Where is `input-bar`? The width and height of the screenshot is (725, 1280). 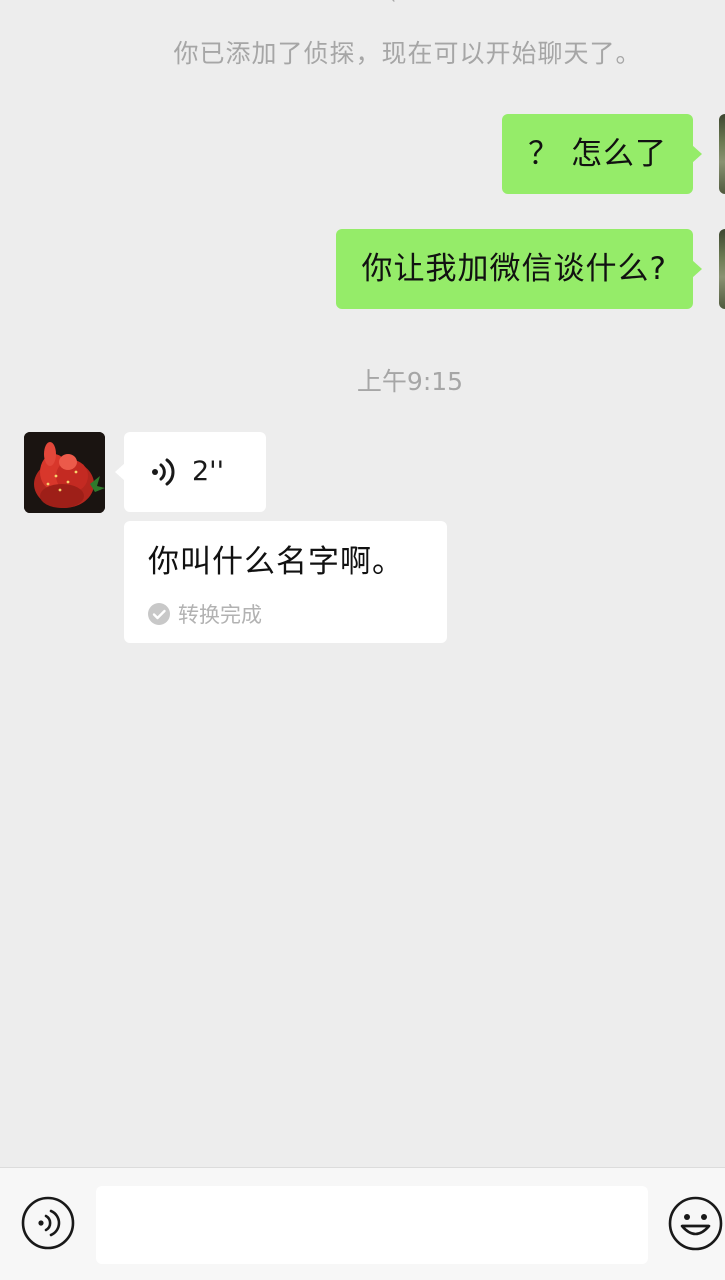
input-bar is located at coordinates (362, 1223).